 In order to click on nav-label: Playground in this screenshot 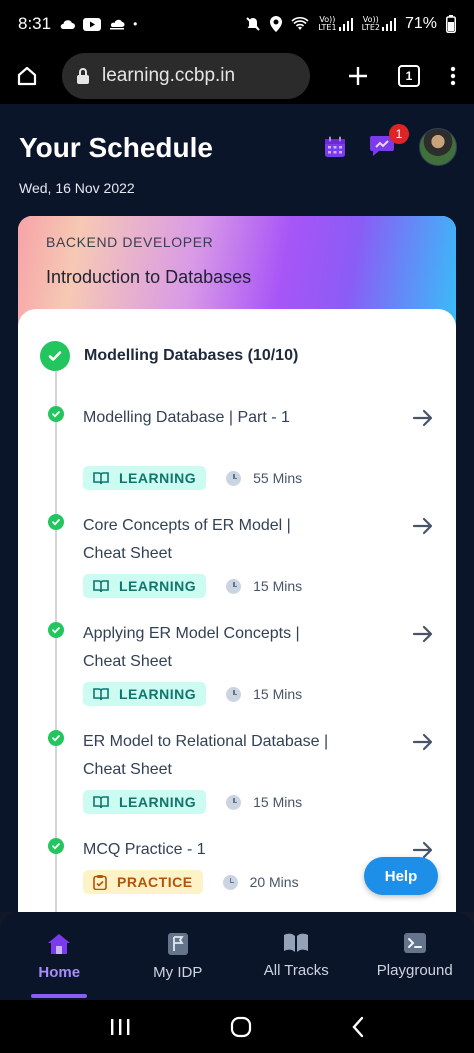, I will do `click(414, 970)`.